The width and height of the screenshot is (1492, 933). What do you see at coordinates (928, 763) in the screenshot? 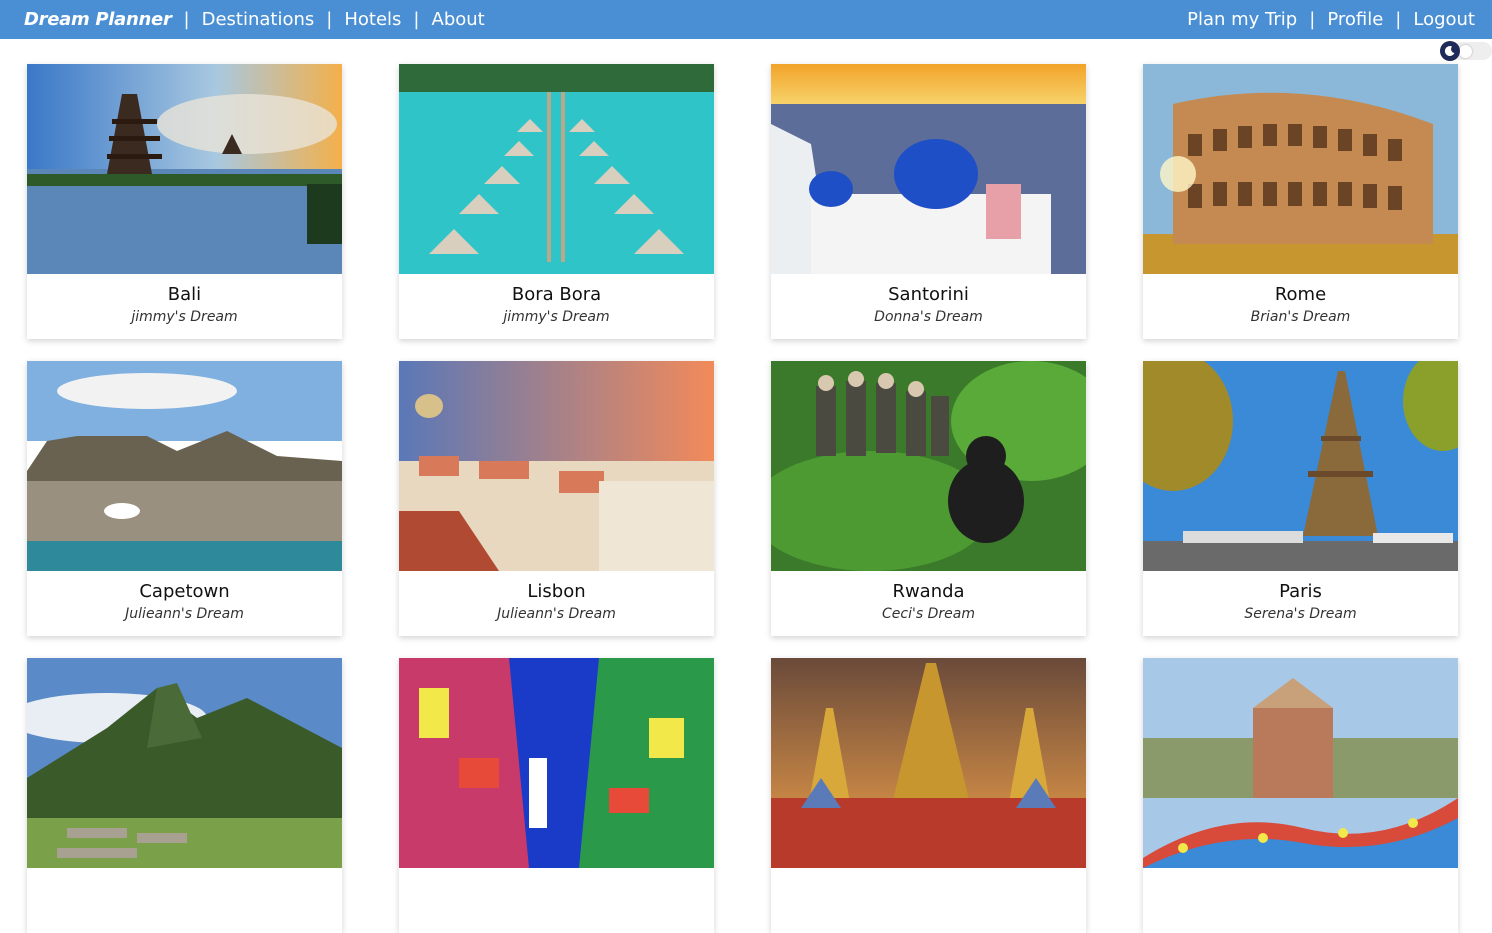
I see `card-image-thai-temple` at bounding box center [928, 763].